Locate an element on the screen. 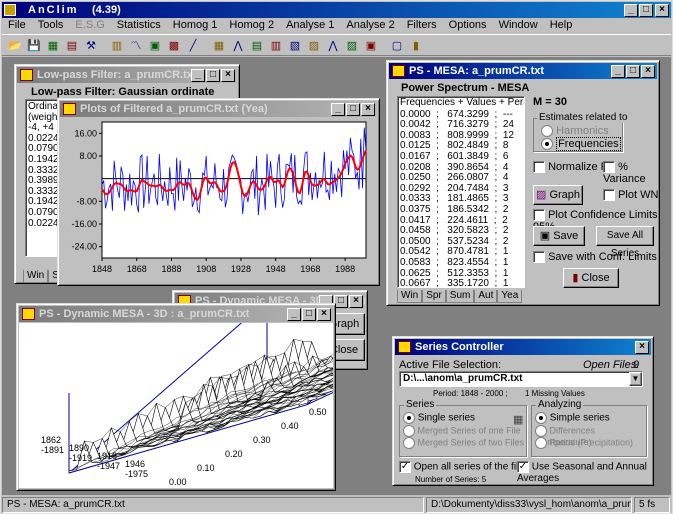 Image resolution: width=673 pixels, height=514 pixels. menu-homog-1: Homog 1 is located at coordinates (195, 25).